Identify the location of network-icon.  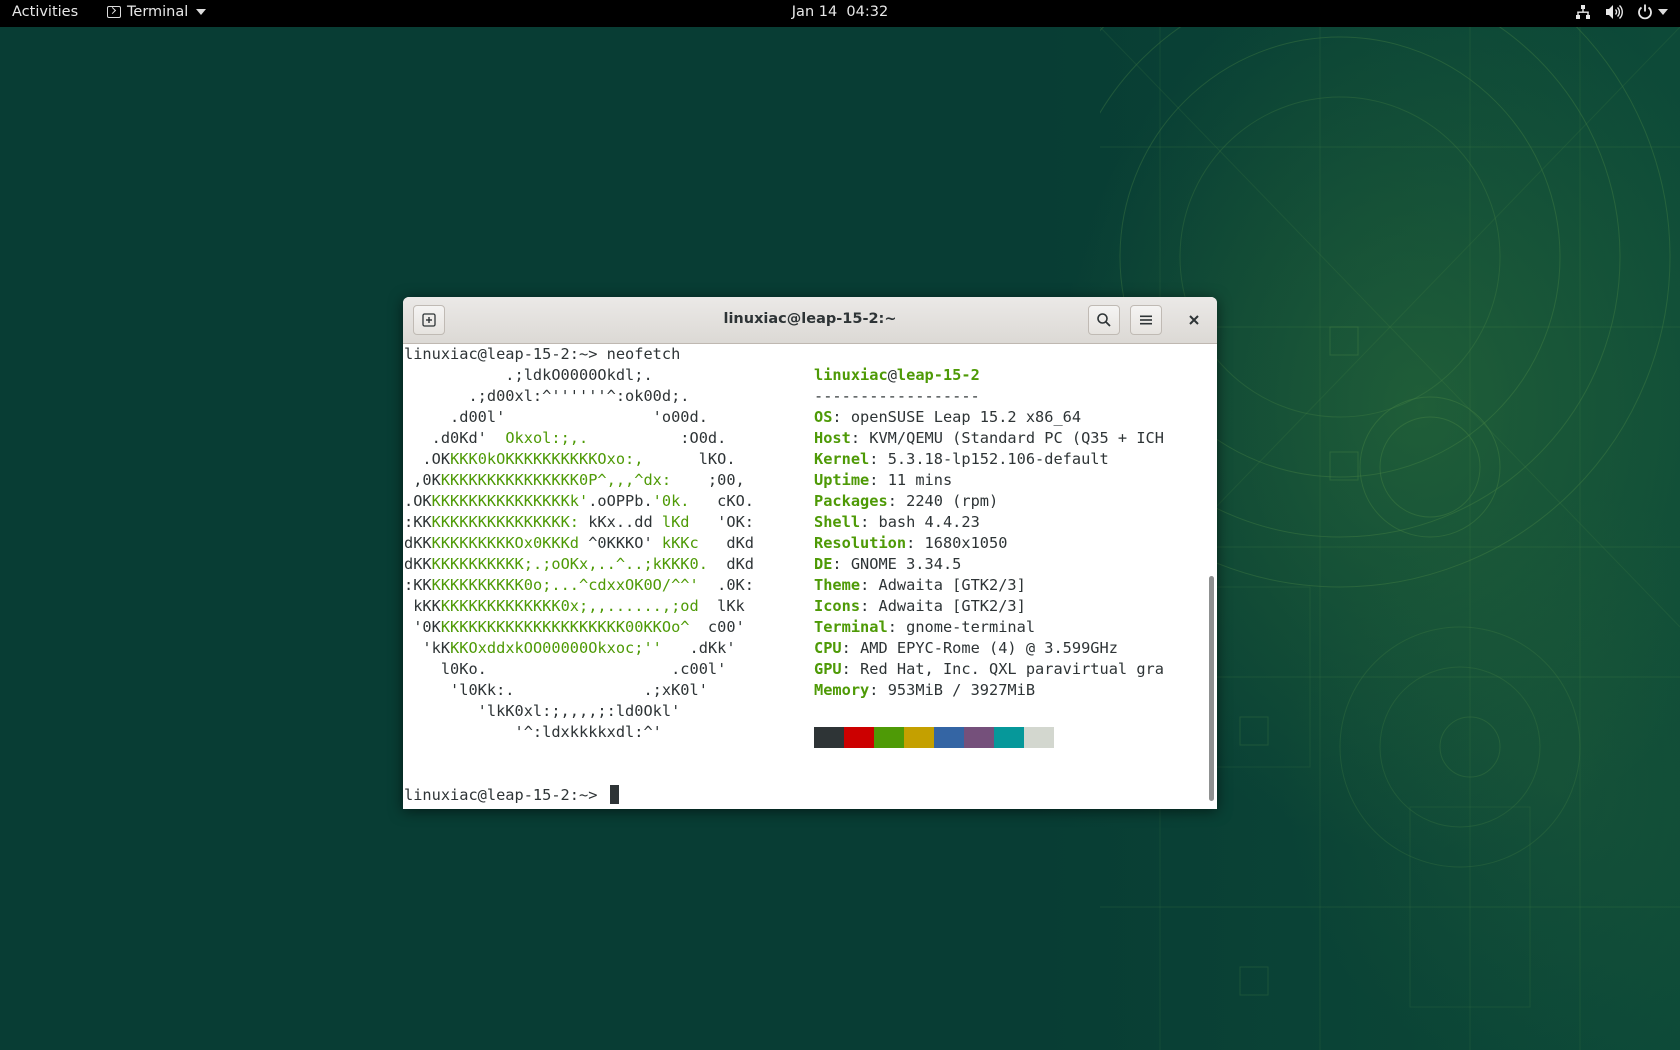
(1583, 12).